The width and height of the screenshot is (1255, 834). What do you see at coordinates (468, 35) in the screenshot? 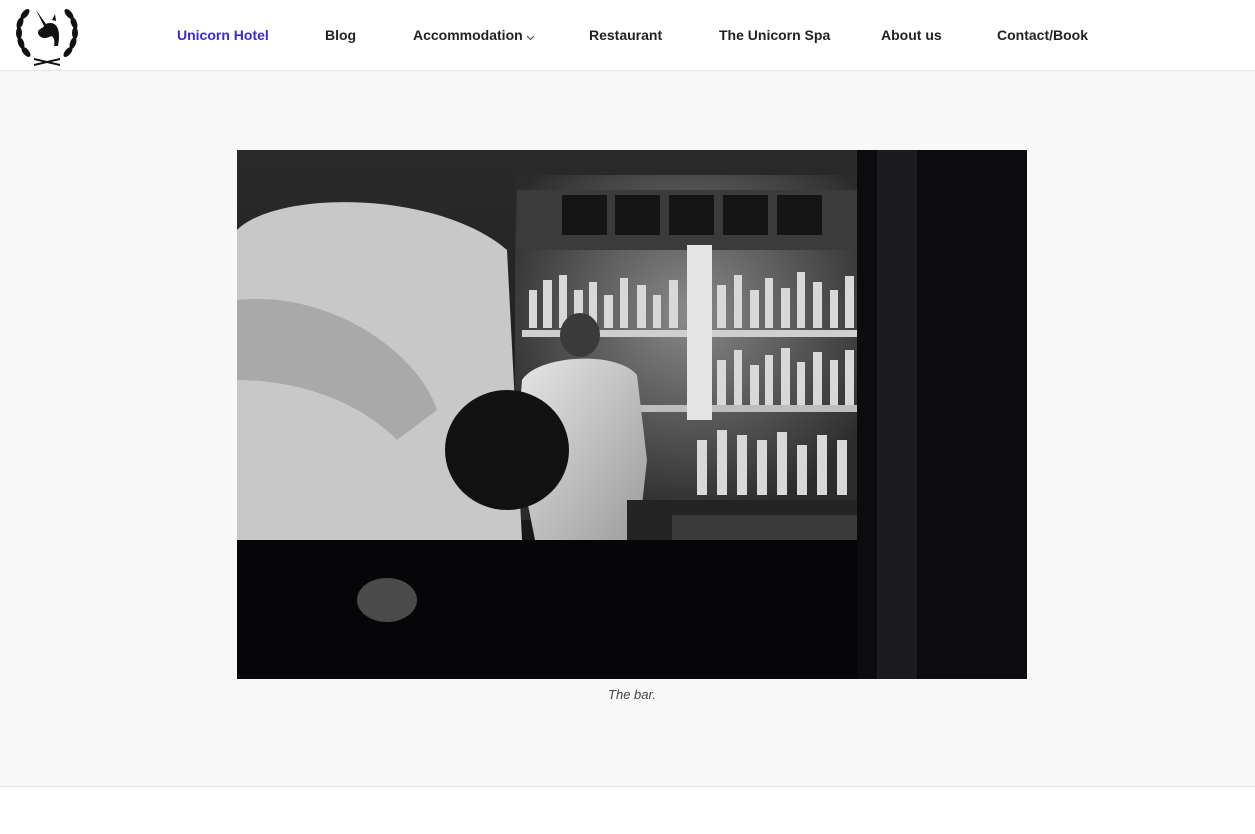
I see `nav-item-accommodation-label: Accommodation` at bounding box center [468, 35].